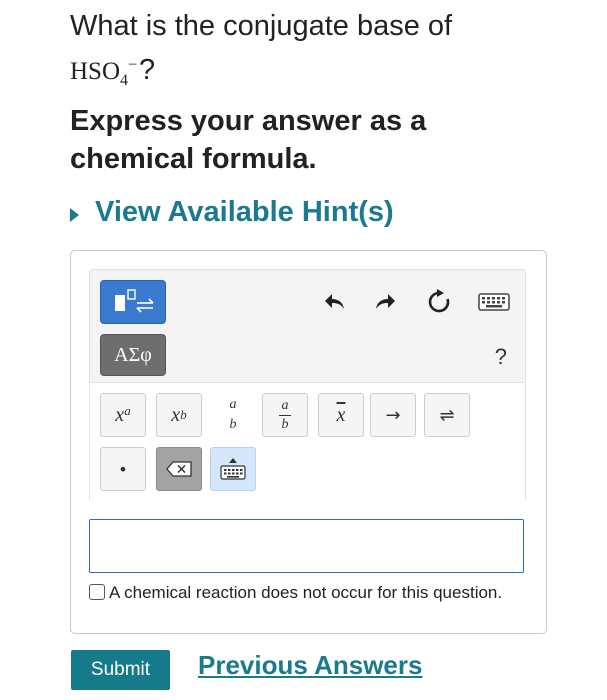 The height and width of the screenshot is (700, 607). I want to click on templates-icon, so click(134, 301).